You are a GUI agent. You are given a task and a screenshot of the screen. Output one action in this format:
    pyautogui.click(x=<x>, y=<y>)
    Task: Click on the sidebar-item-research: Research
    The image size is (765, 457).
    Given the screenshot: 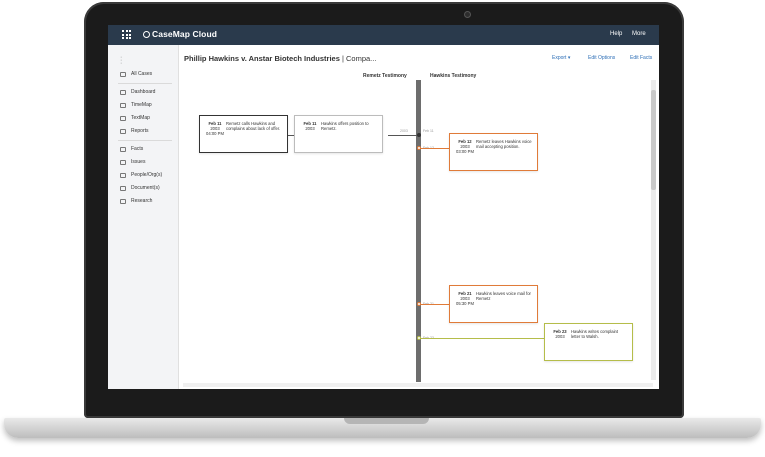 What is the action you would take?
    pyautogui.click(x=136, y=201)
    